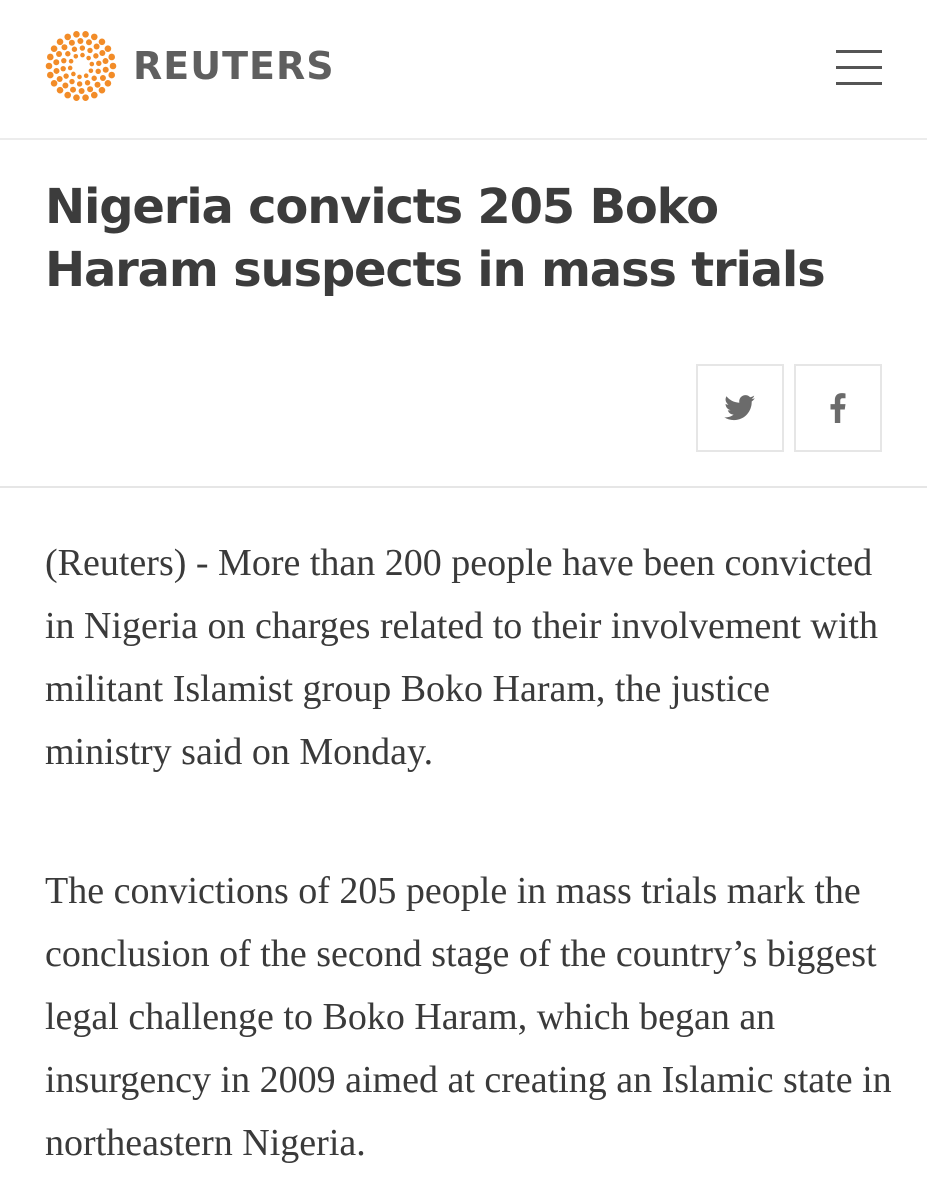  I want to click on hamburger-menu-icon, so click(859, 67).